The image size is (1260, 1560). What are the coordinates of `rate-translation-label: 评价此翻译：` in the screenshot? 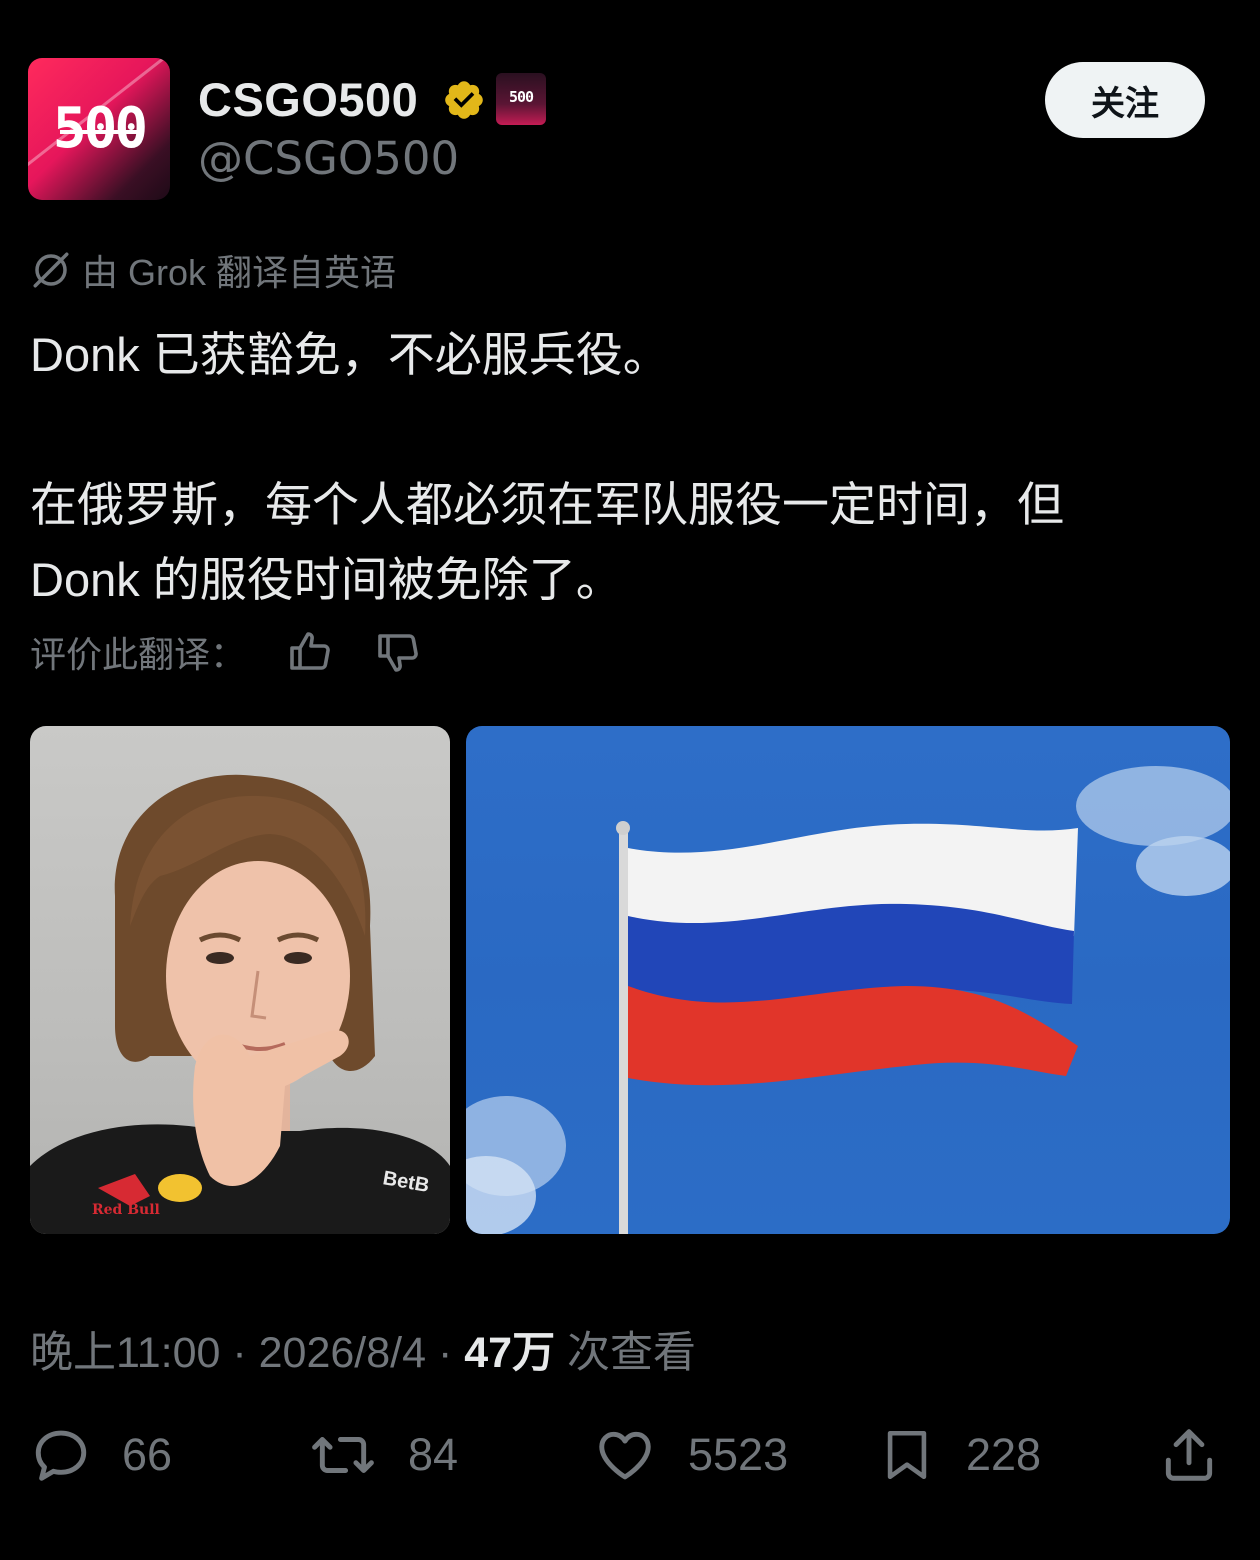 It's located at (138, 654).